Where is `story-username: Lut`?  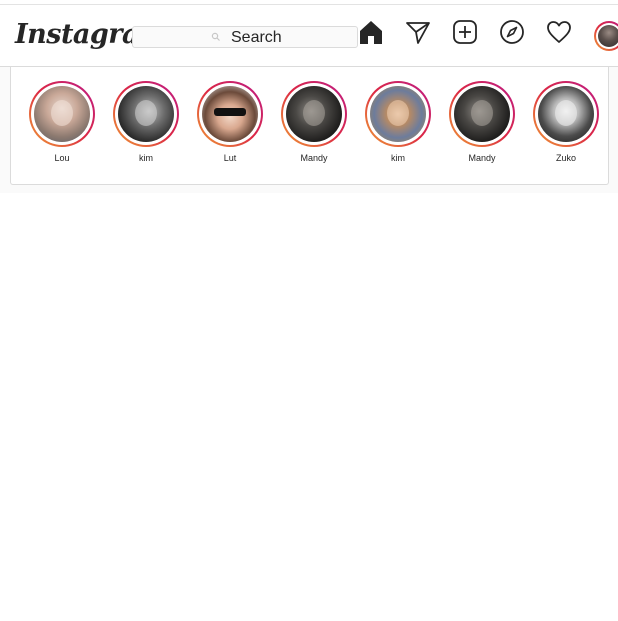
story-username: Lut is located at coordinates (230, 158).